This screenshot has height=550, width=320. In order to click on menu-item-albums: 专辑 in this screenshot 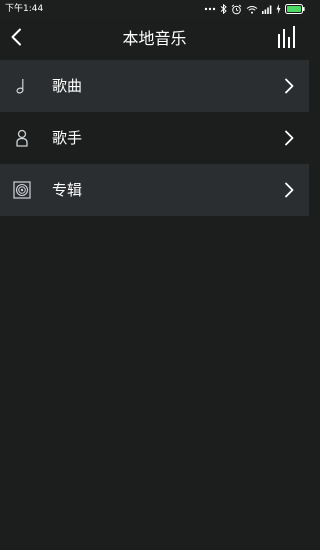, I will do `click(154, 190)`.